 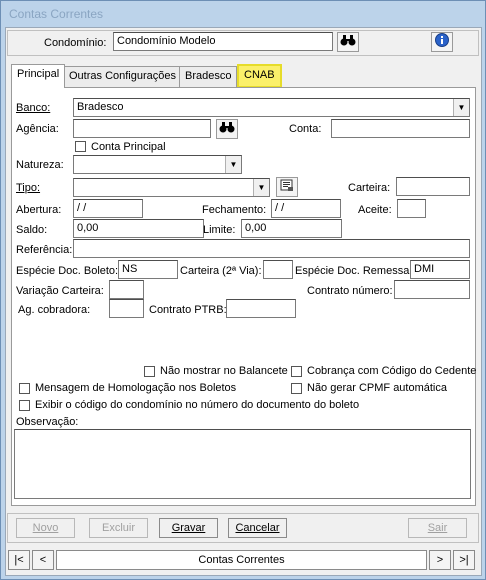 What do you see at coordinates (242, 464) in the screenshot?
I see `observacao-textarea` at bounding box center [242, 464].